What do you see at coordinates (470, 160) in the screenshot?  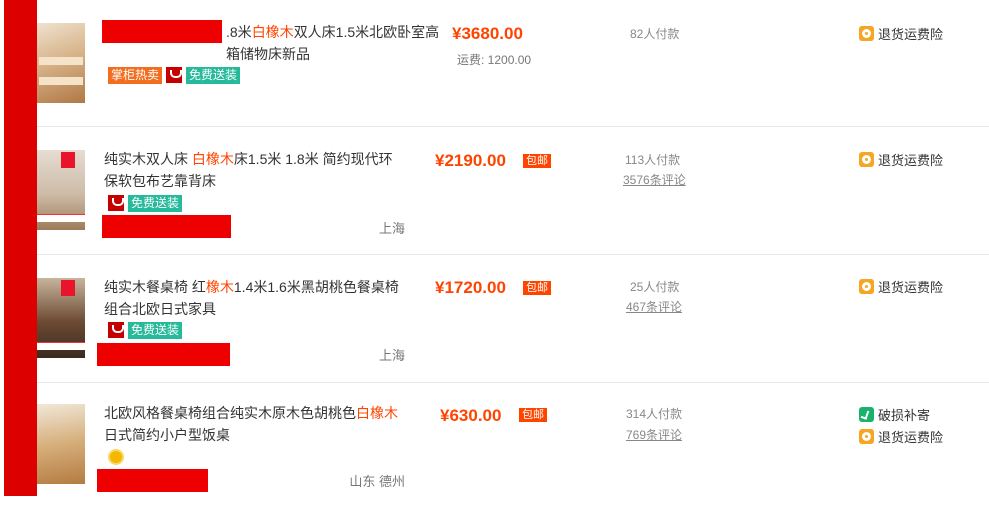 I see `price: ¥2190.00` at bounding box center [470, 160].